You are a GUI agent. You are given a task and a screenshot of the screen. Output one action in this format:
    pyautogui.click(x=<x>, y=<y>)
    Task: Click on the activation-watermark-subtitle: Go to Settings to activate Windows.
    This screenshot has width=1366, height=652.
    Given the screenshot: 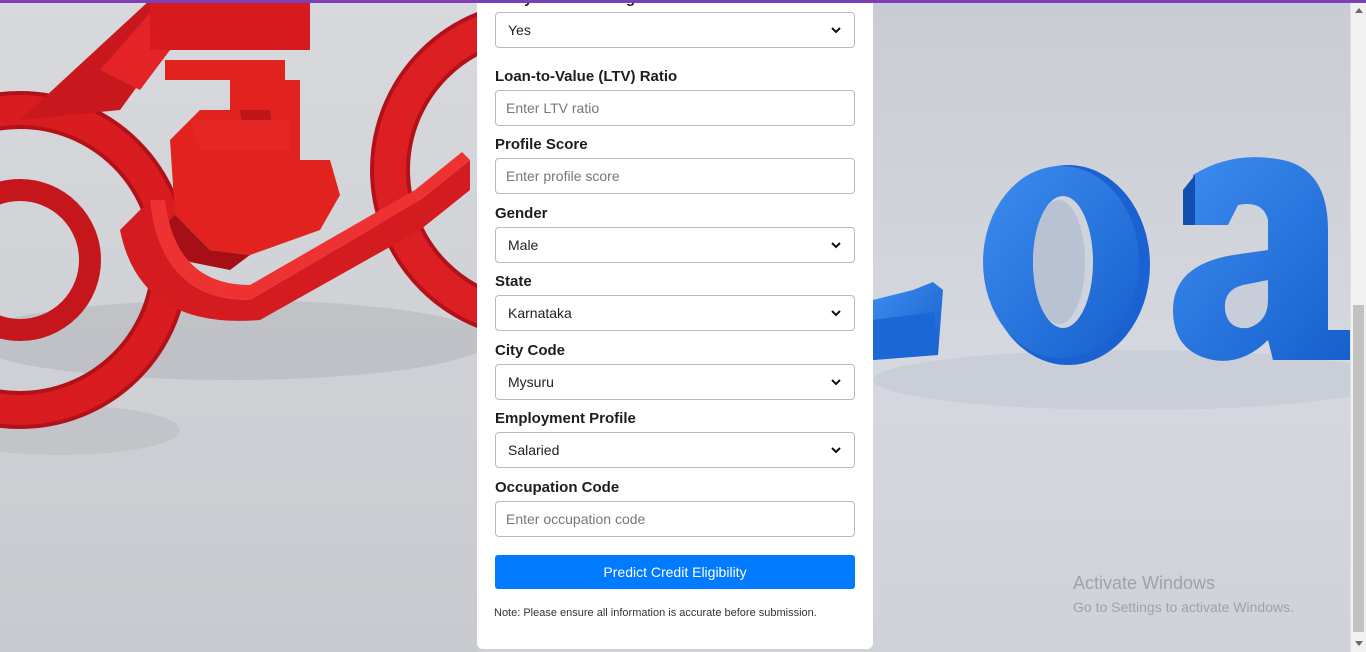 What is the action you would take?
    pyautogui.click(x=1183, y=607)
    